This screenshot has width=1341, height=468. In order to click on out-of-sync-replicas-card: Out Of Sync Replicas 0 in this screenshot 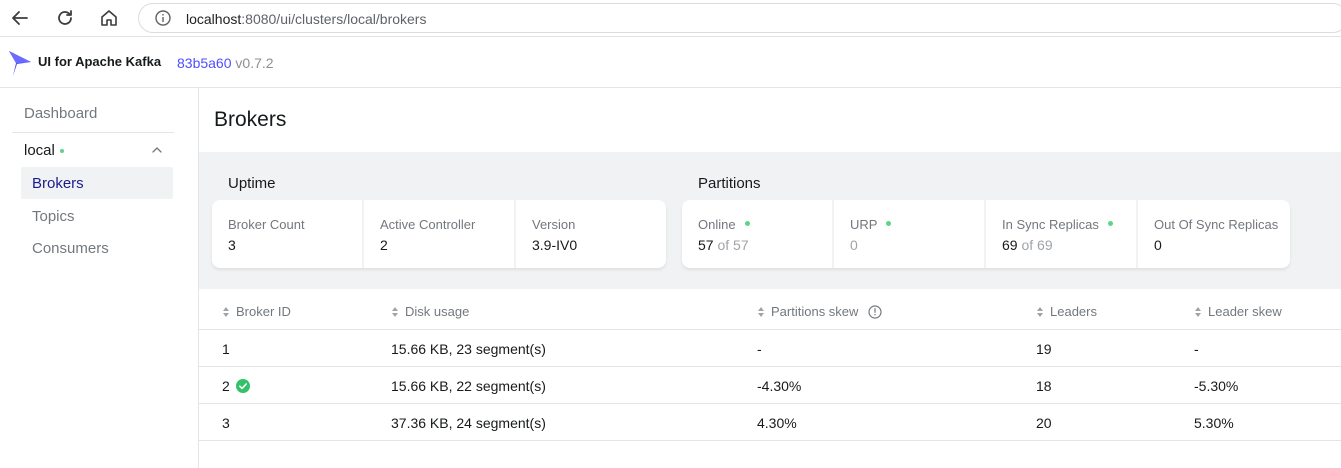, I will do `click(1214, 234)`.